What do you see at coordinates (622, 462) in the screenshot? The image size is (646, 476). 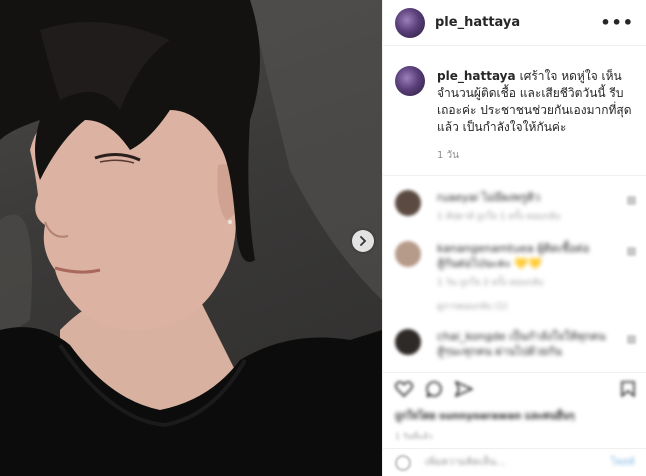 I see `post-comment-button: โพสต์` at bounding box center [622, 462].